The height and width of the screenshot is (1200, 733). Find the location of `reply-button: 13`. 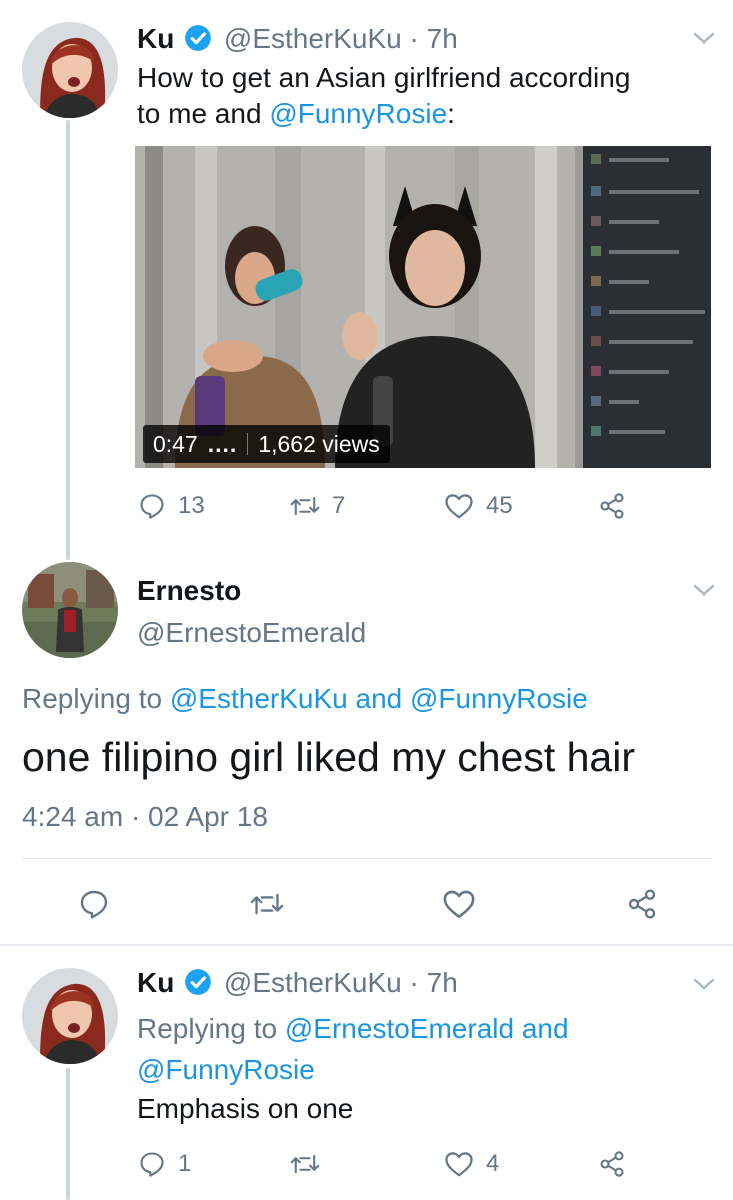

reply-button: 13 is located at coordinates (171, 506).